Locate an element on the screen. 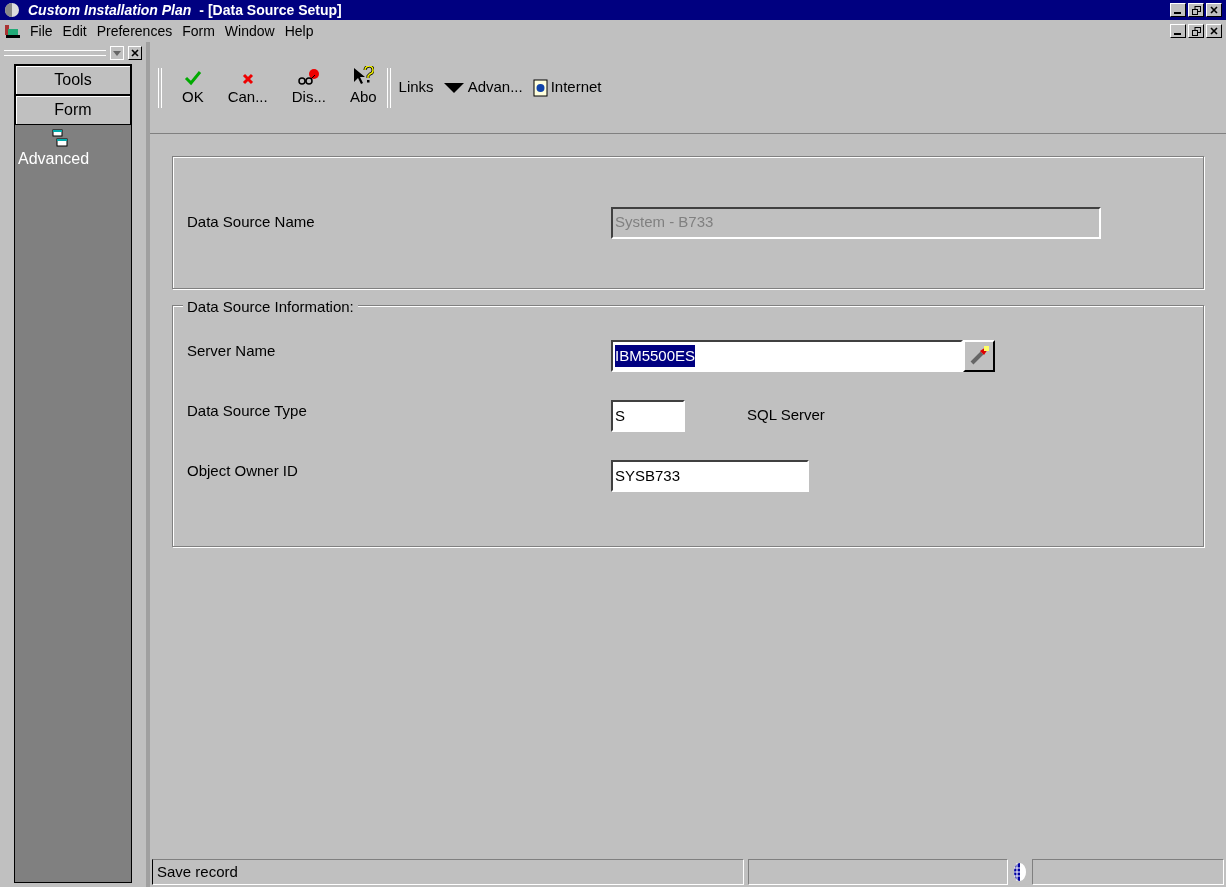 The image size is (1226, 887). field-label: Data Source Type is located at coordinates (247, 411).